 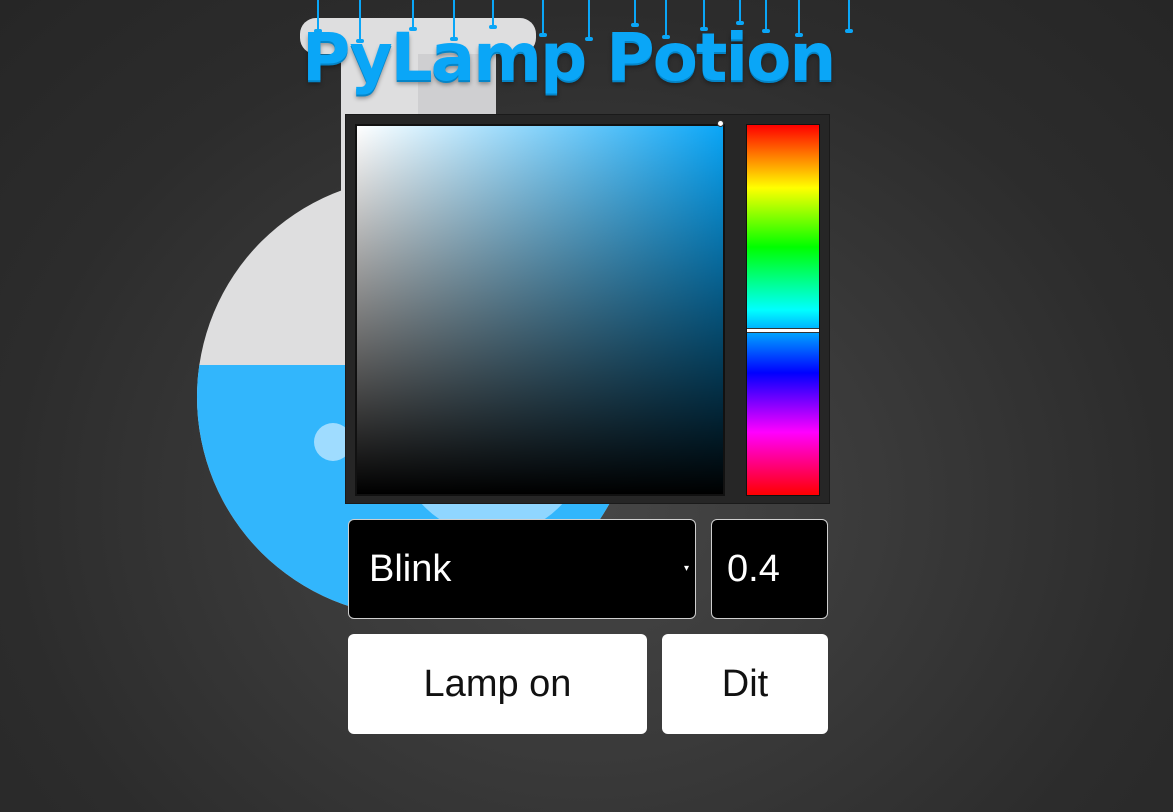 What do you see at coordinates (410, 569) in the screenshot?
I see `effect-select-value: Blink` at bounding box center [410, 569].